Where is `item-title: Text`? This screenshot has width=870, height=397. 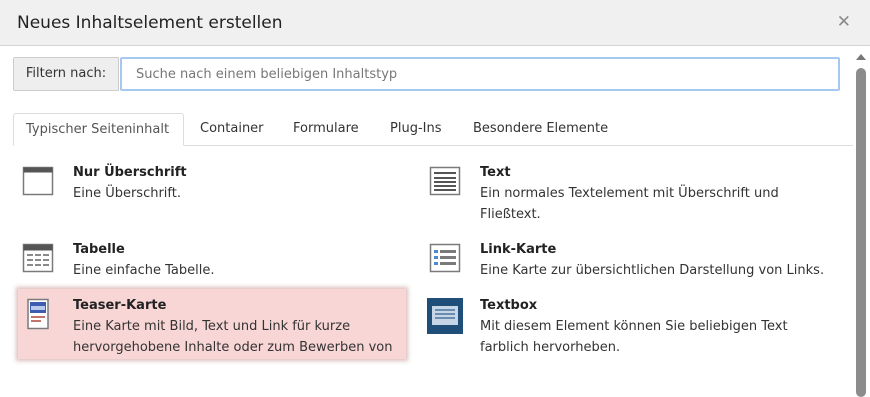
item-title: Text is located at coordinates (495, 172).